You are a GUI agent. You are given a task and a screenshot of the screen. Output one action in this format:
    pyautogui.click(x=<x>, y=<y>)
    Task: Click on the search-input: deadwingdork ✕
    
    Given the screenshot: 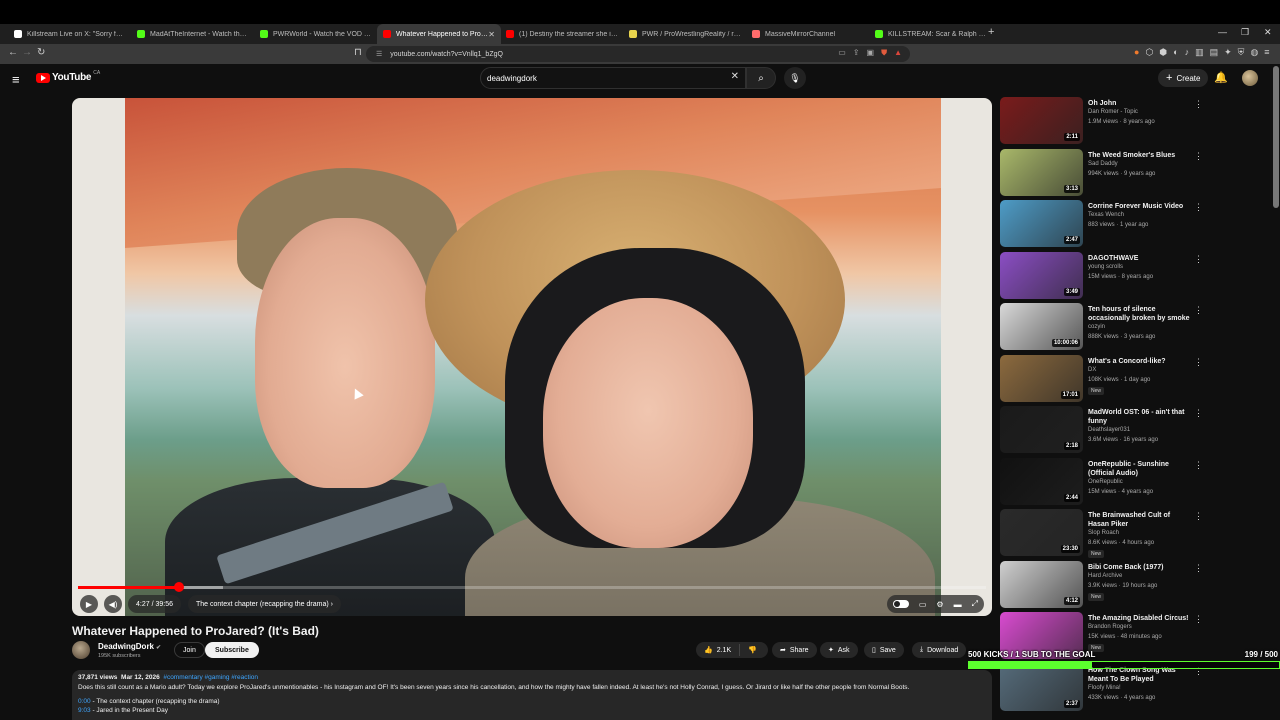 What is the action you would take?
    pyautogui.click(x=613, y=78)
    